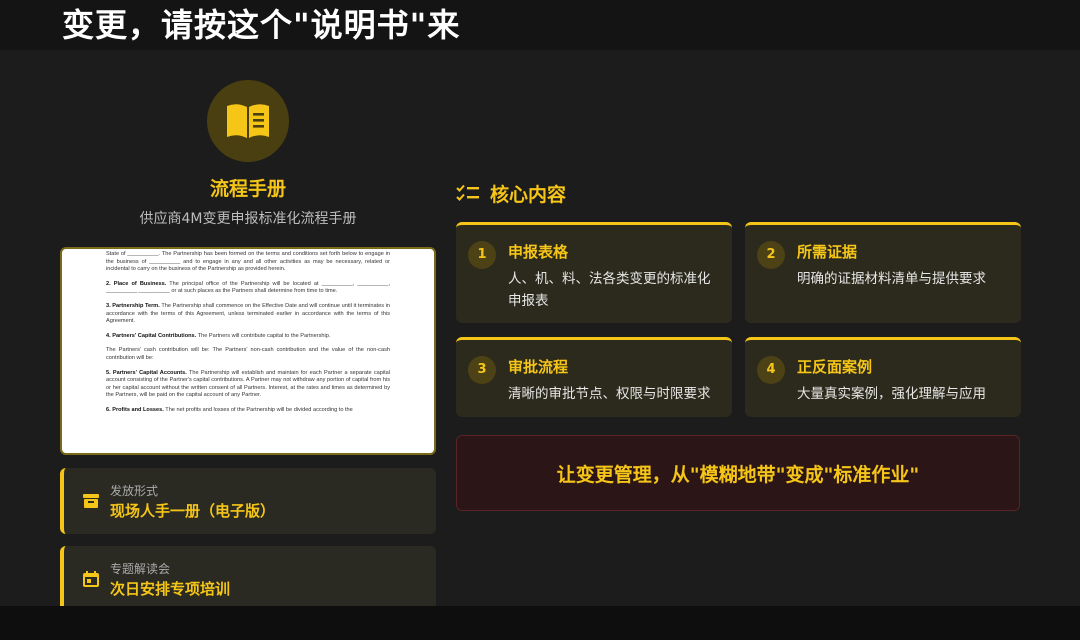  What do you see at coordinates (91, 501) in the screenshot?
I see `archive-icon` at bounding box center [91, 501].